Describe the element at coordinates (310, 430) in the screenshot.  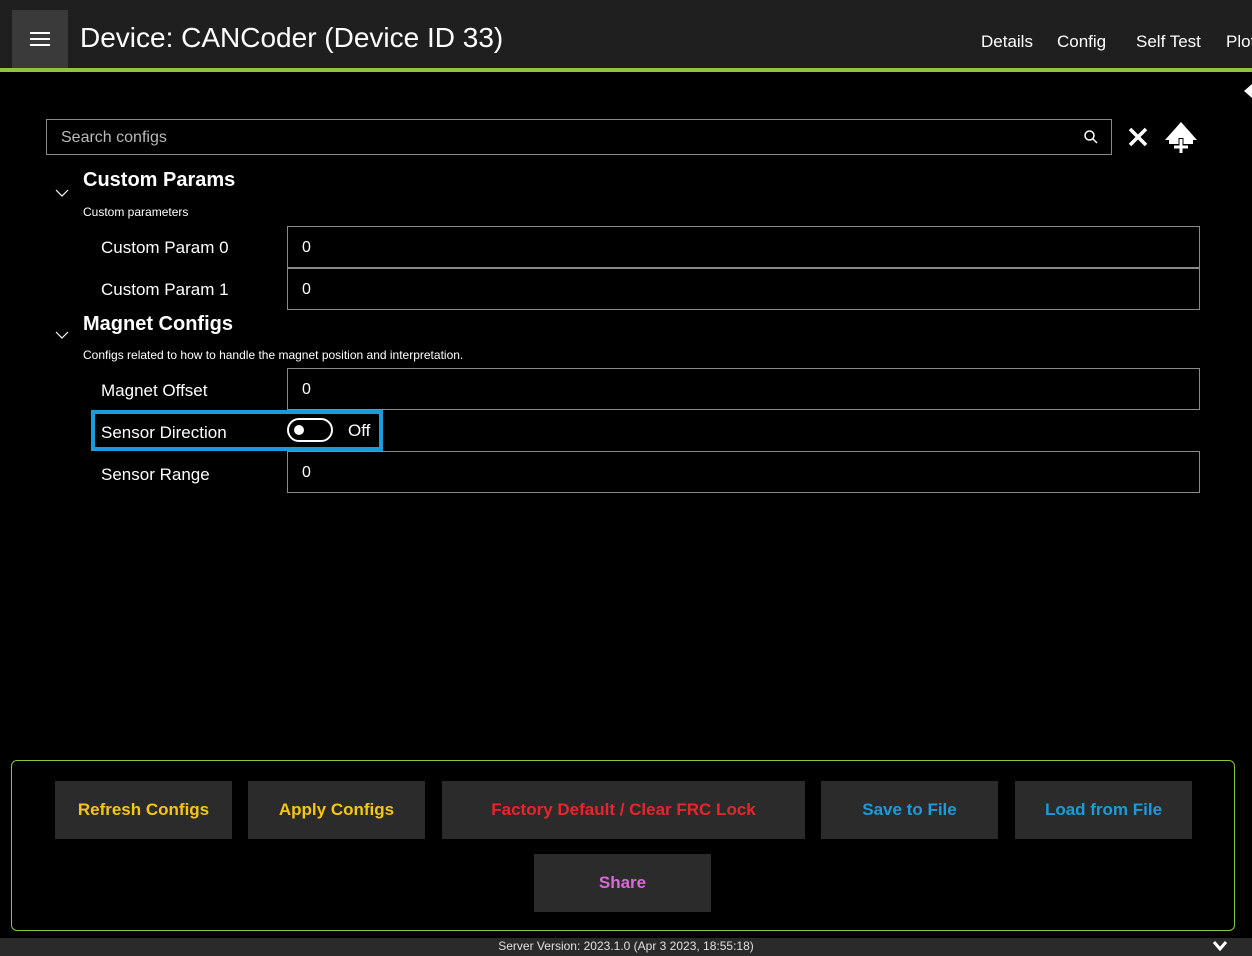
I see `sensor-direction-toggle` at that location.